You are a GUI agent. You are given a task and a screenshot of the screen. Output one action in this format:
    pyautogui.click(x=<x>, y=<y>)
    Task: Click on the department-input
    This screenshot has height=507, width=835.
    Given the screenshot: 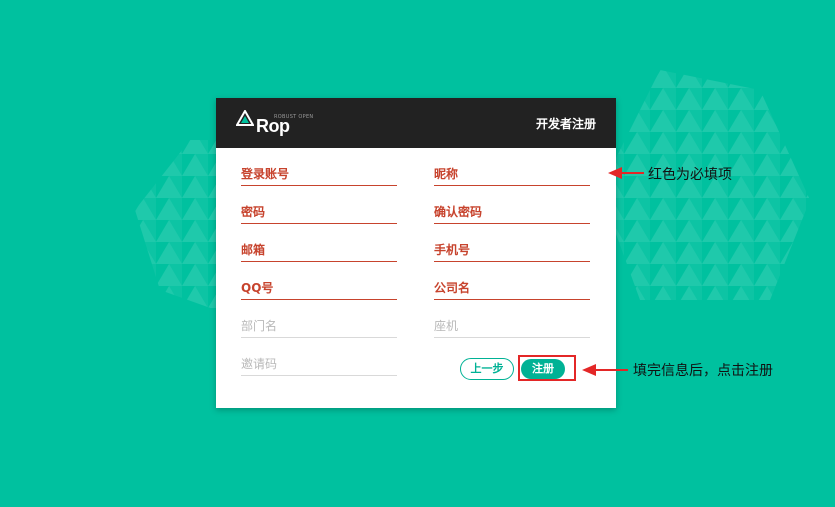 What is the action you would take?
    pyautogui.click(x=316, y=326)
    